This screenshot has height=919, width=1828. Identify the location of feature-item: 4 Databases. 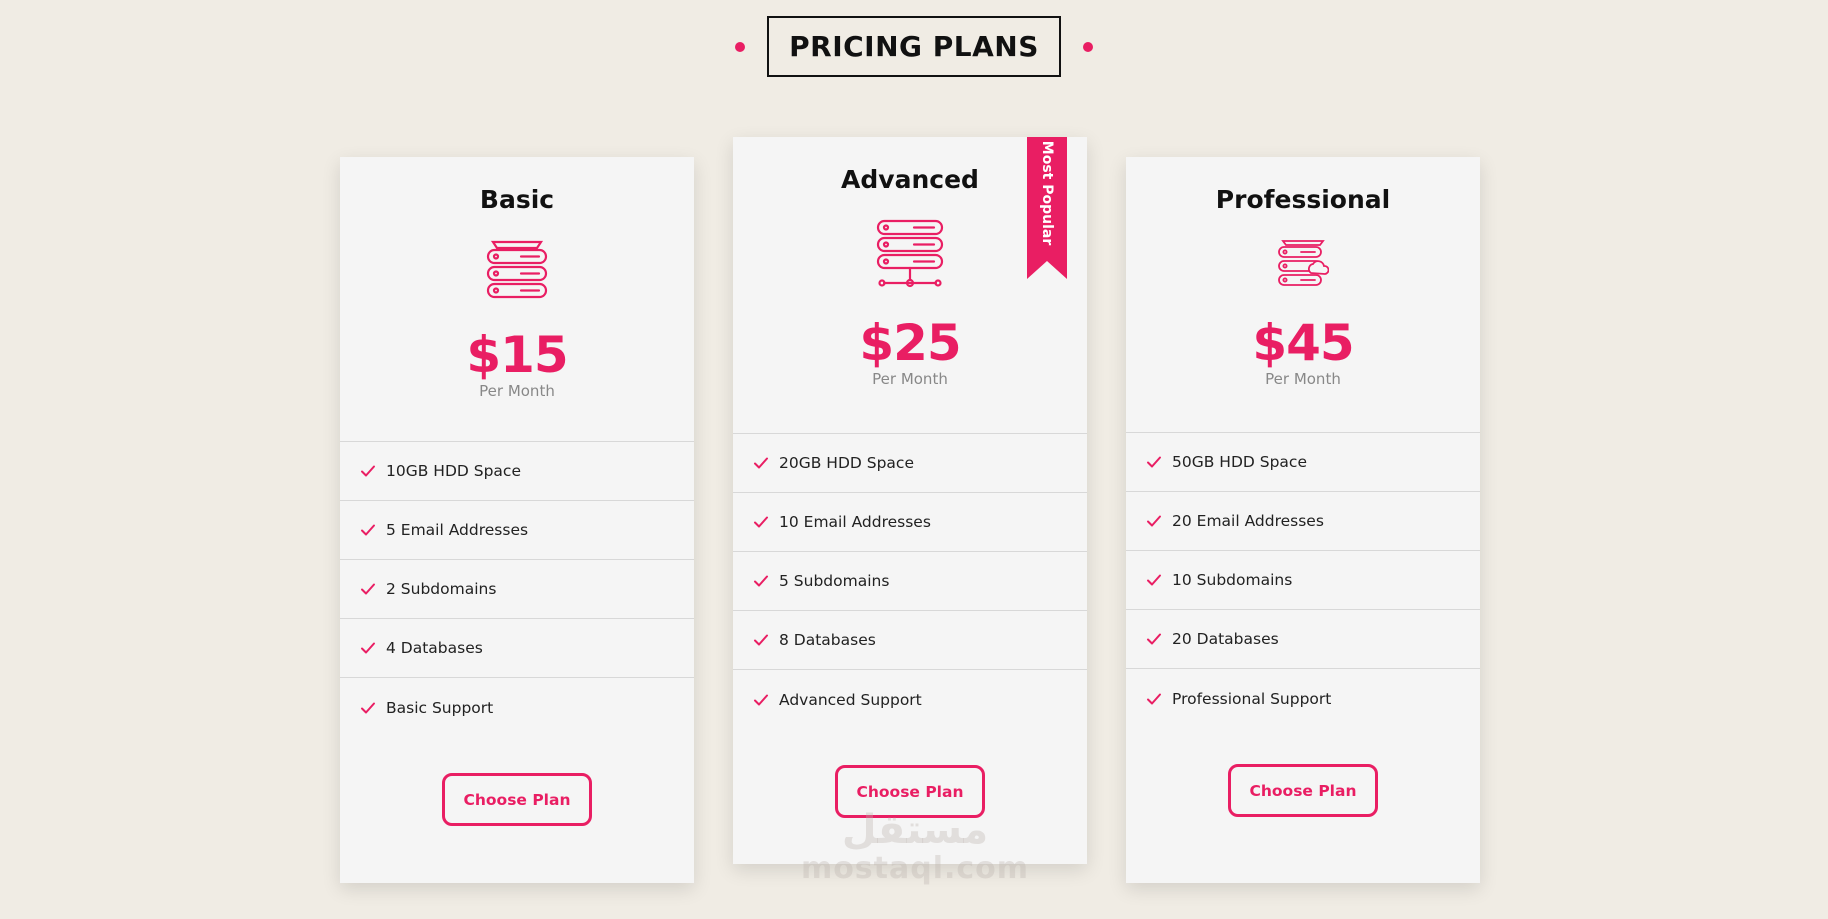
(517, 648).